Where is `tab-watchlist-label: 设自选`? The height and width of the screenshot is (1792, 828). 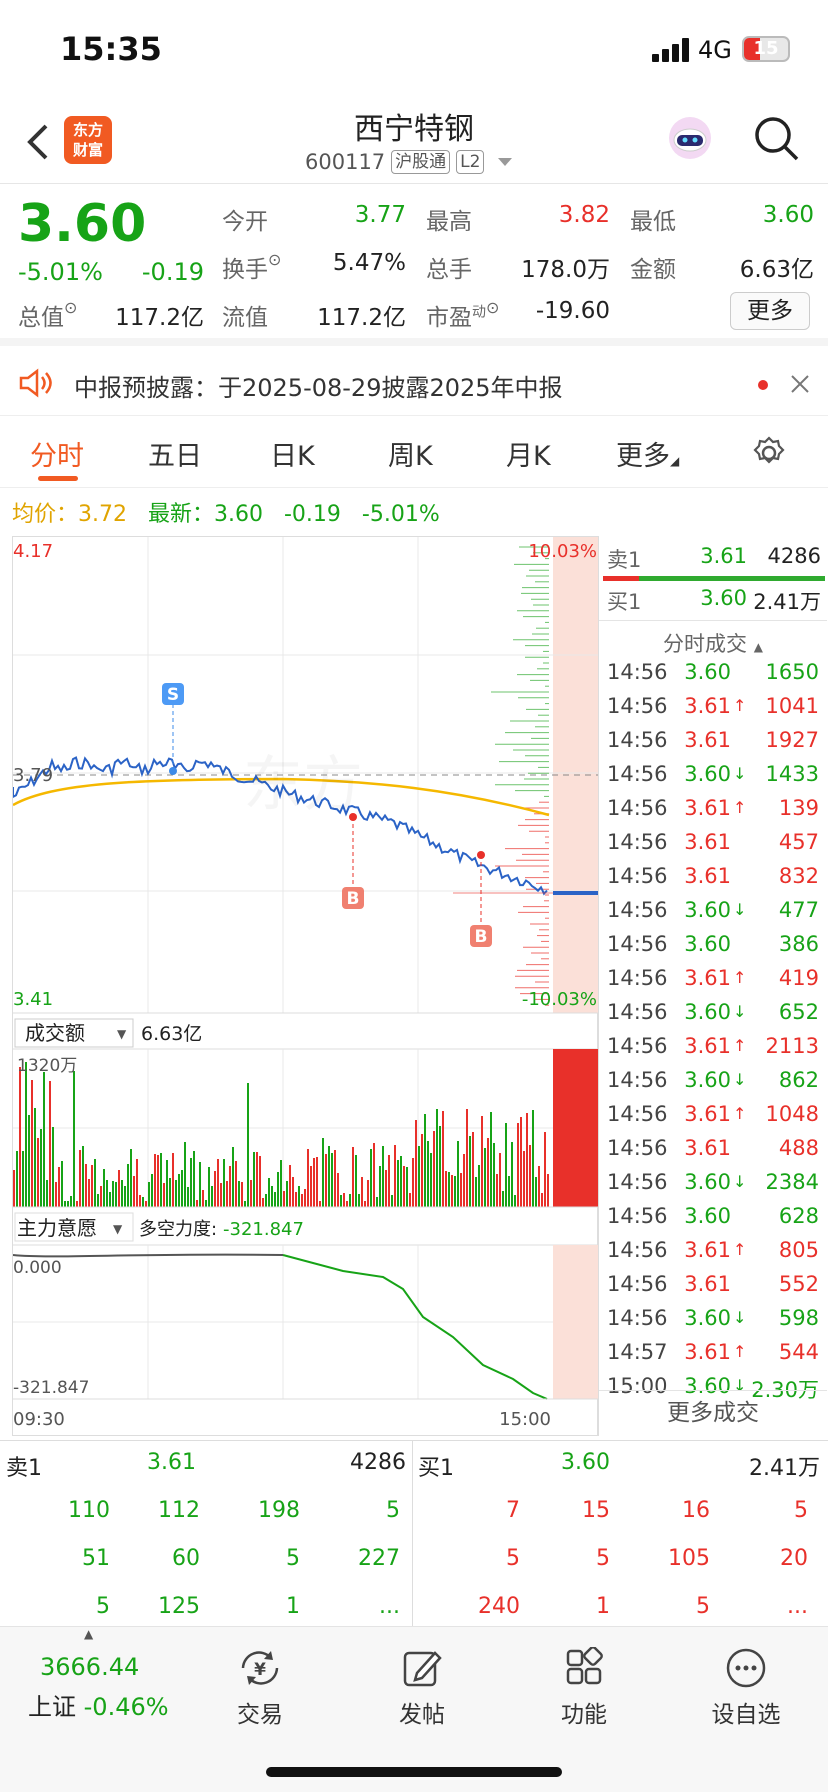 tab-watchlist-label: 设自选 is located at coordinates (746, 1715).